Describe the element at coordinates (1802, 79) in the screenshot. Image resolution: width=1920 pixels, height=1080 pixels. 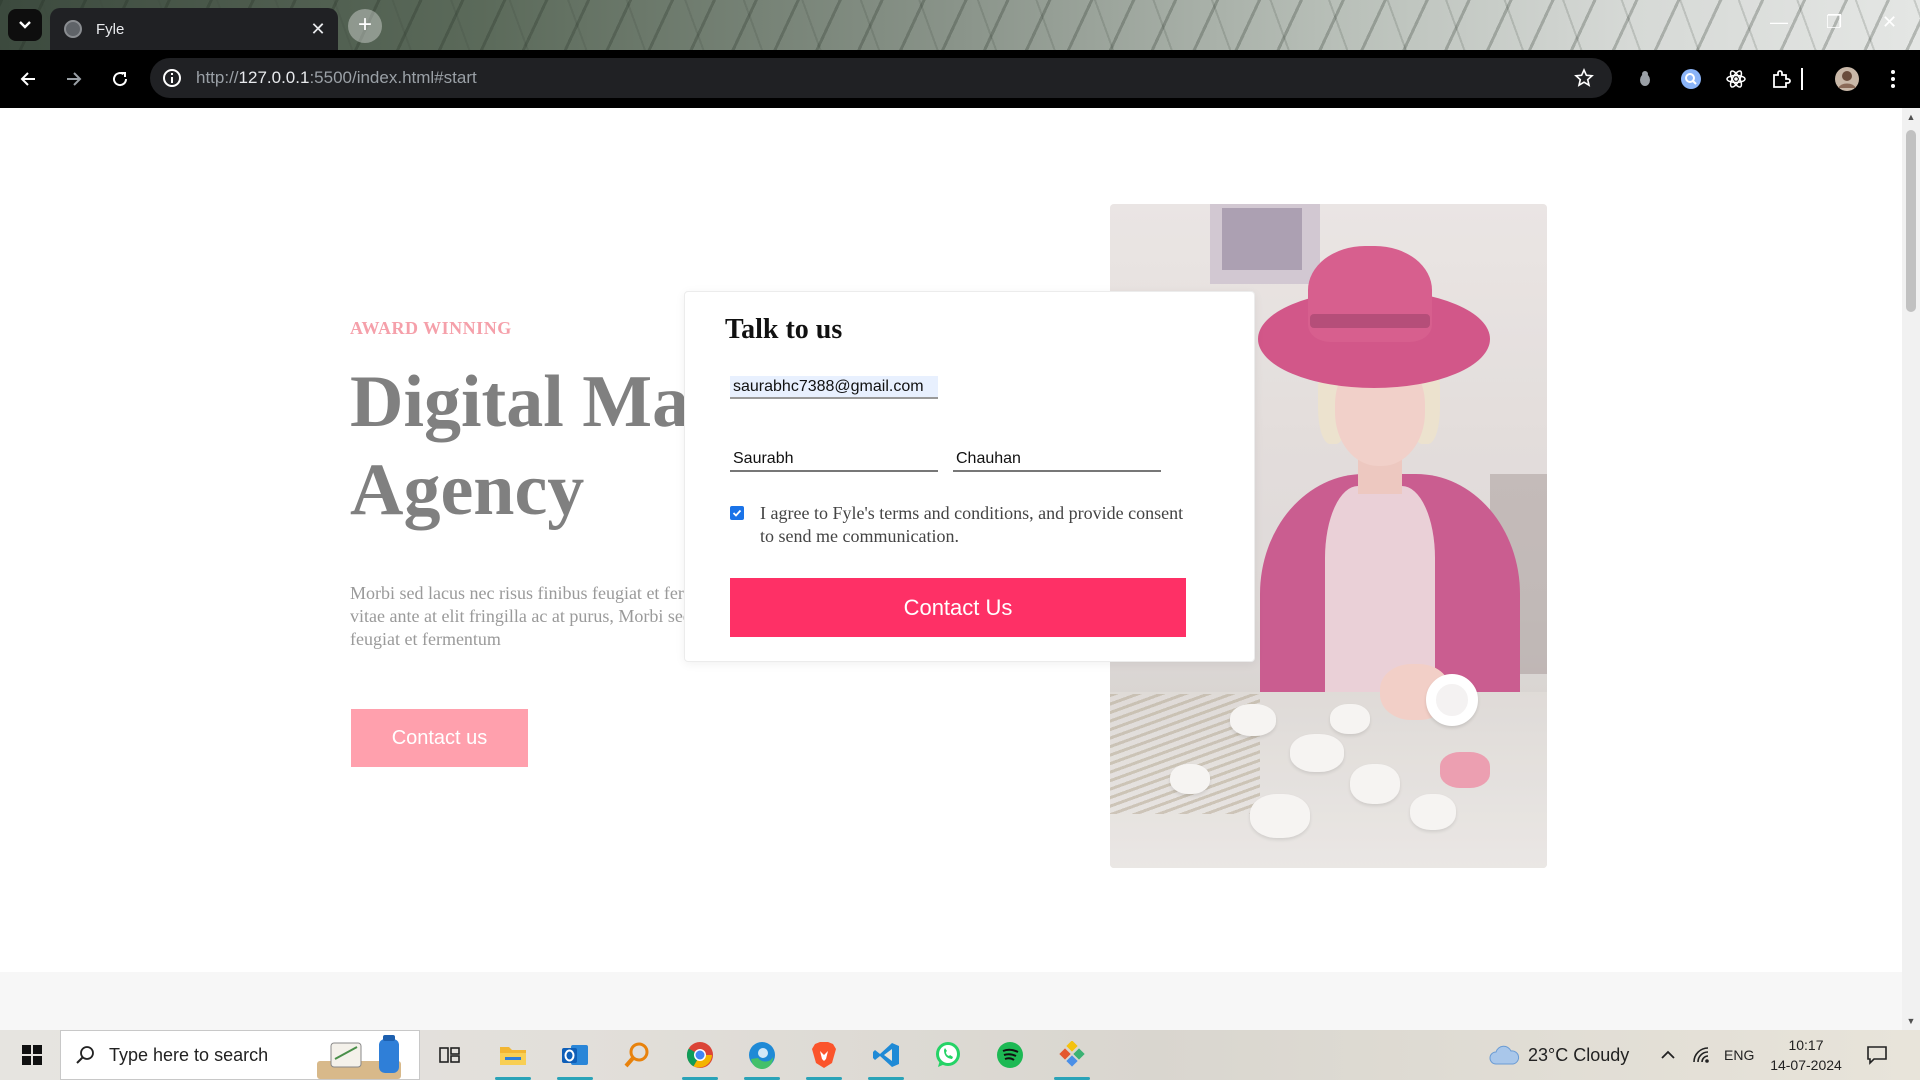
I see `toolbar-divider` at that location.